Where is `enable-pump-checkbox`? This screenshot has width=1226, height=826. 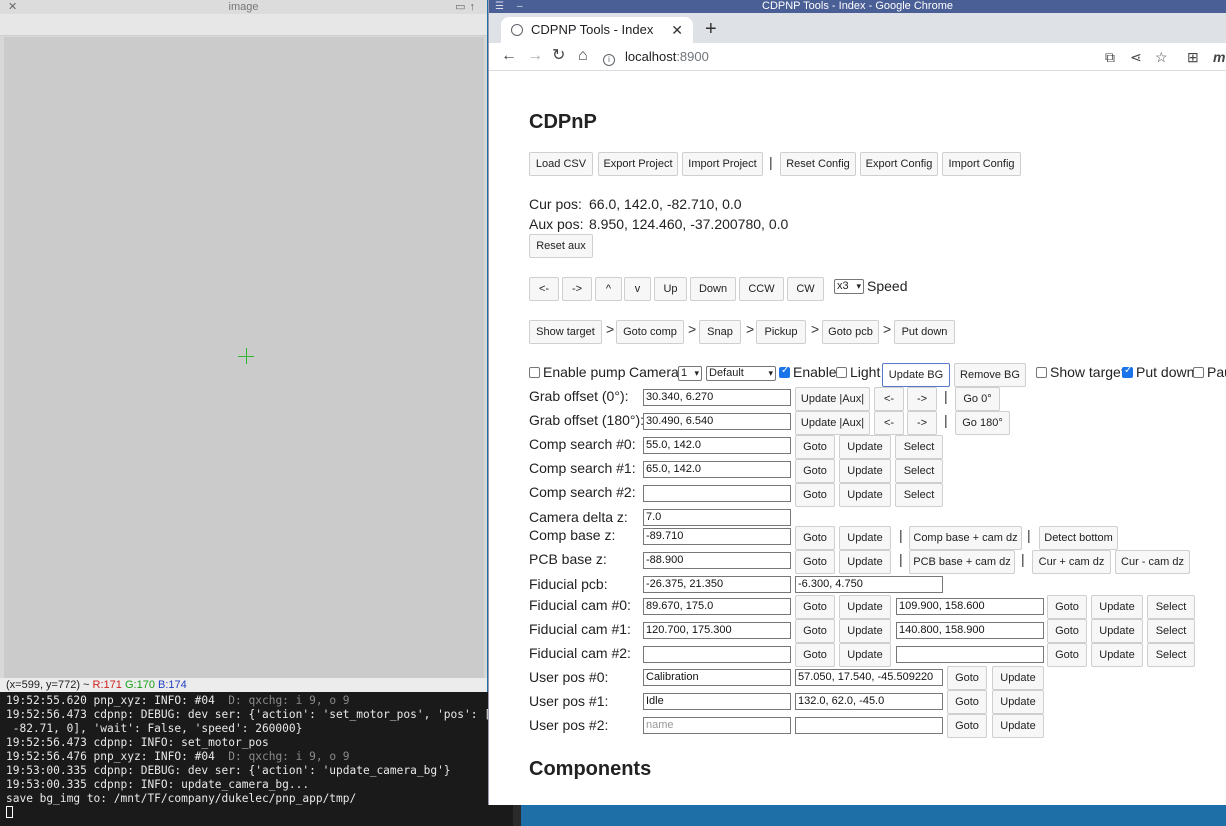
enable-pump-checkbox is located at coordinates (534, 372).